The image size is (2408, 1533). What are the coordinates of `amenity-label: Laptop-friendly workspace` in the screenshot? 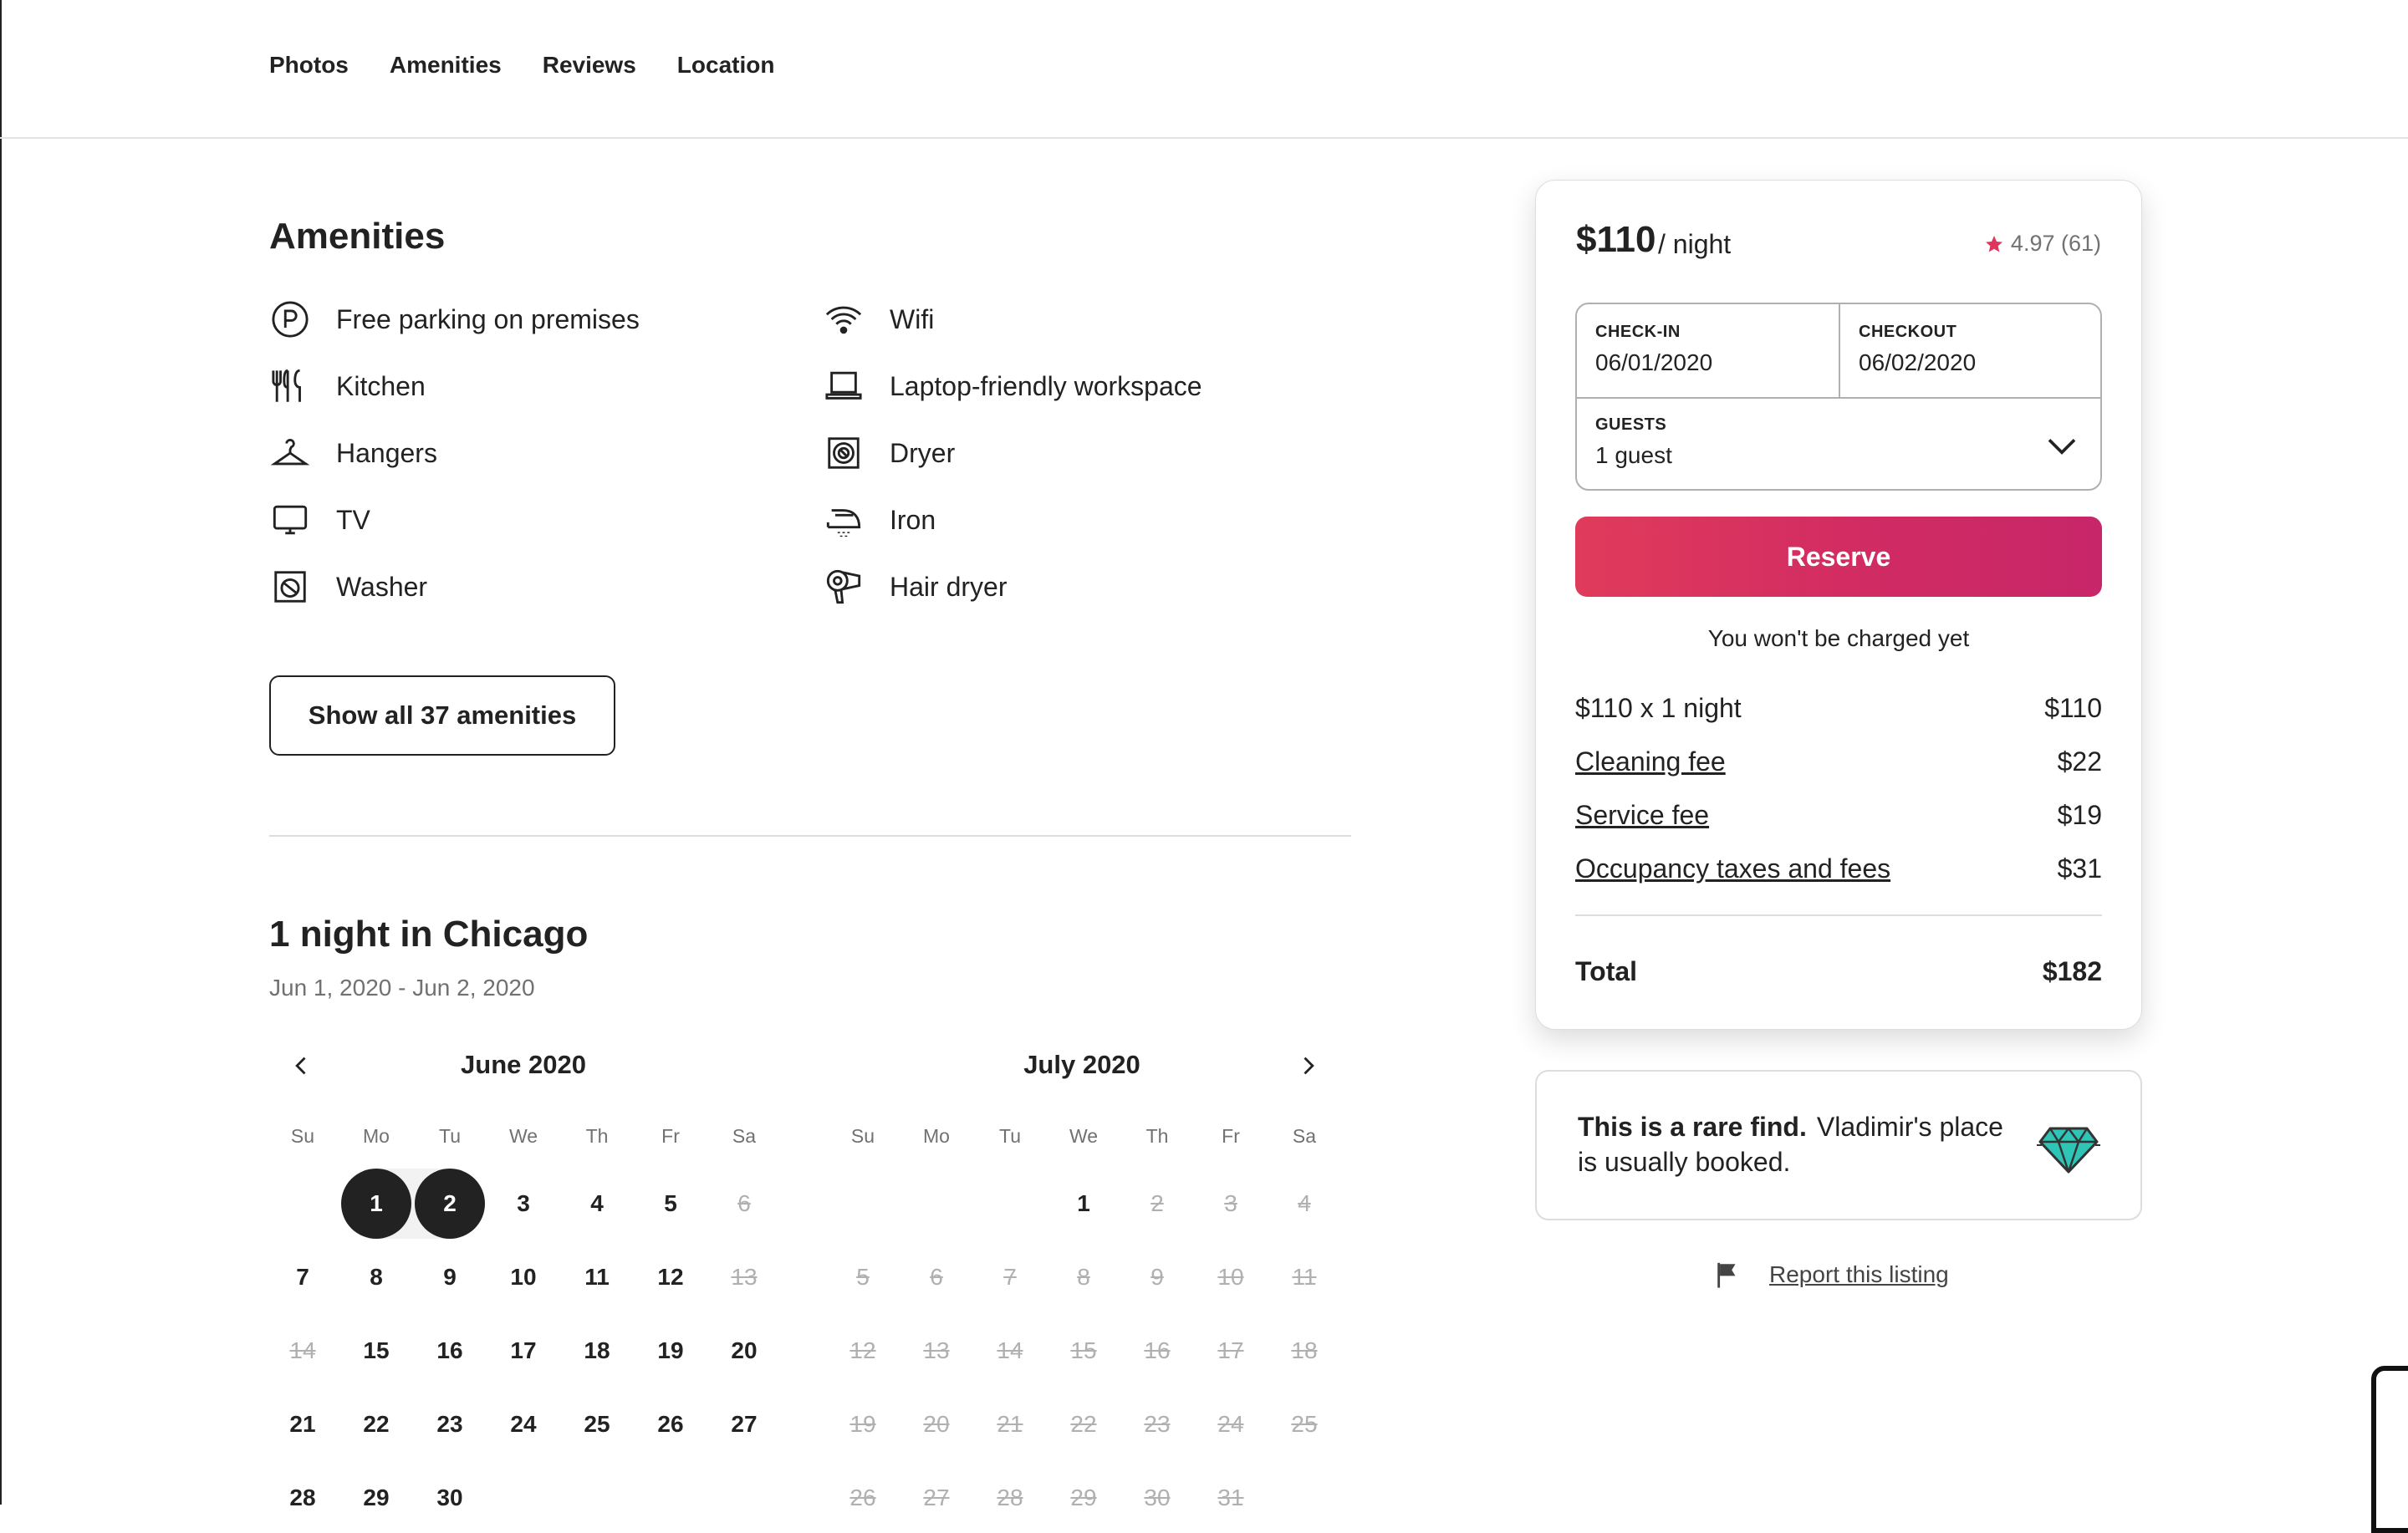 It's located at (1046, 385).